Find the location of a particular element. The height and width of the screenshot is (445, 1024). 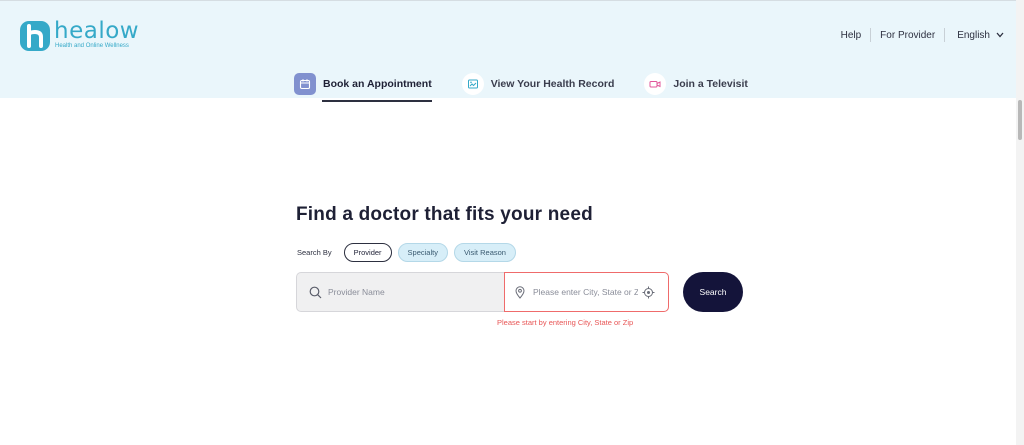

page-title: Find a doctor that fits your need is located at coordinates (444, 214).